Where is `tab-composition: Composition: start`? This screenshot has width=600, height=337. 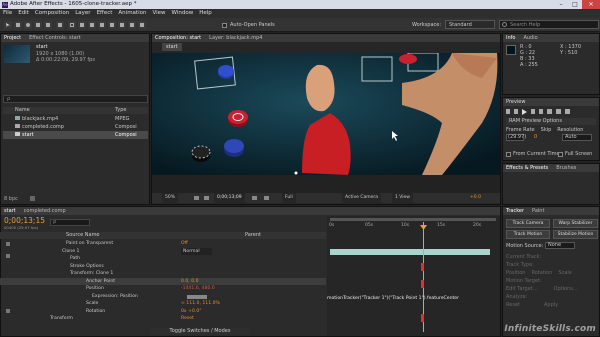 tab-composition: Composition: start is located at coordinates (178, 38).